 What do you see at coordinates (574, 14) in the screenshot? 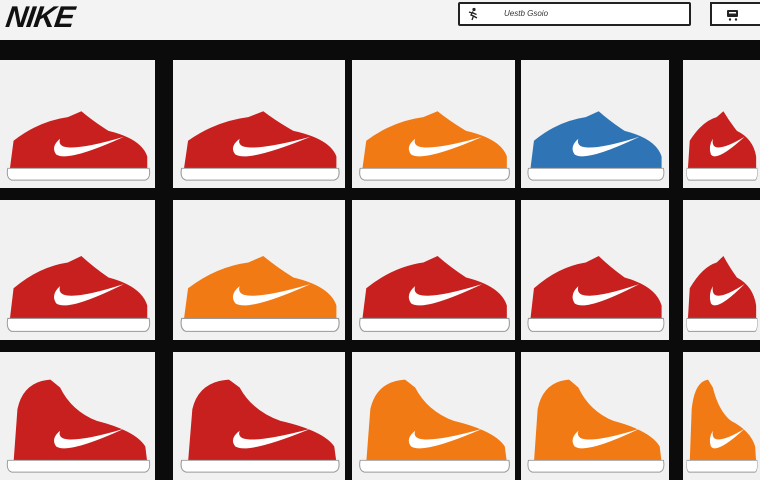
I see `search-bar: Uestb Gsoio` at bounding box center [574, 14].